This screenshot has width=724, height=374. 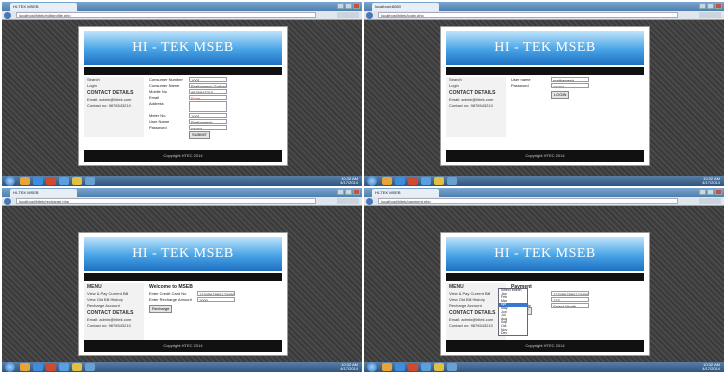 I want to click on address-bar: localhost/hitek/recharge.php, so click(x=182, y=201).